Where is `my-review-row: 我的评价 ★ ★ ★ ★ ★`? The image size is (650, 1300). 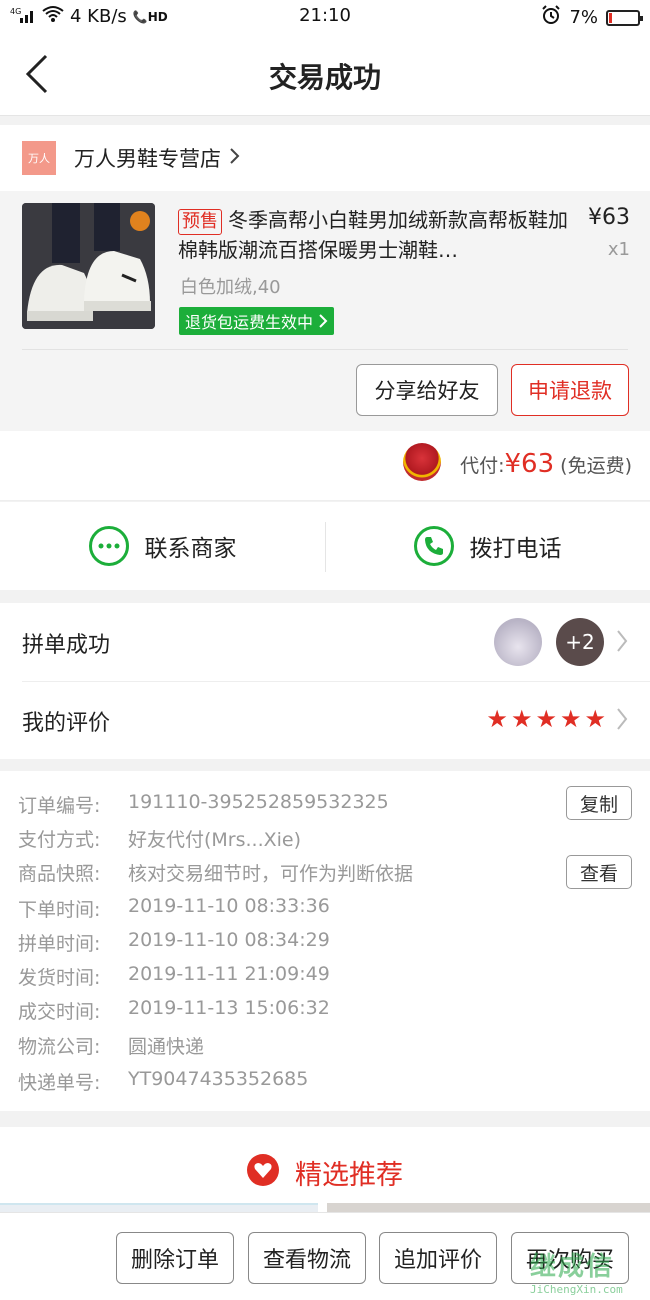 my-review-row: 我的评价 ★ ★ ★ ★ ★ is located at coordinates (325, 720).